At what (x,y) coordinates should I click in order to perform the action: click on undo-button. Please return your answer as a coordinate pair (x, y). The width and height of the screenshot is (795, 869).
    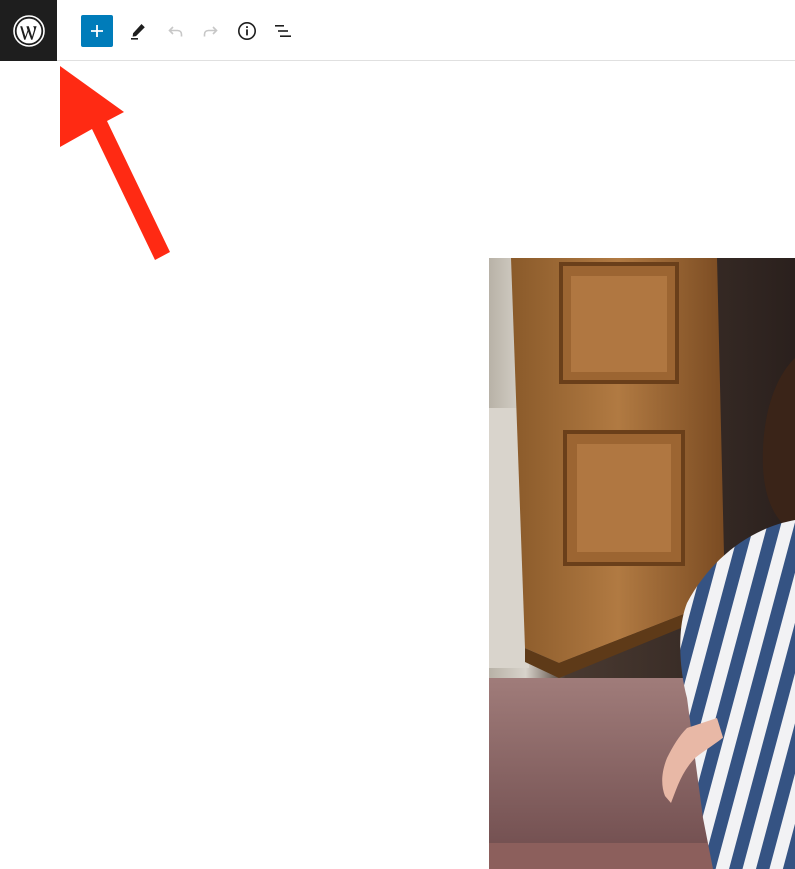
    Looking at the image, I should click on (175, 31).